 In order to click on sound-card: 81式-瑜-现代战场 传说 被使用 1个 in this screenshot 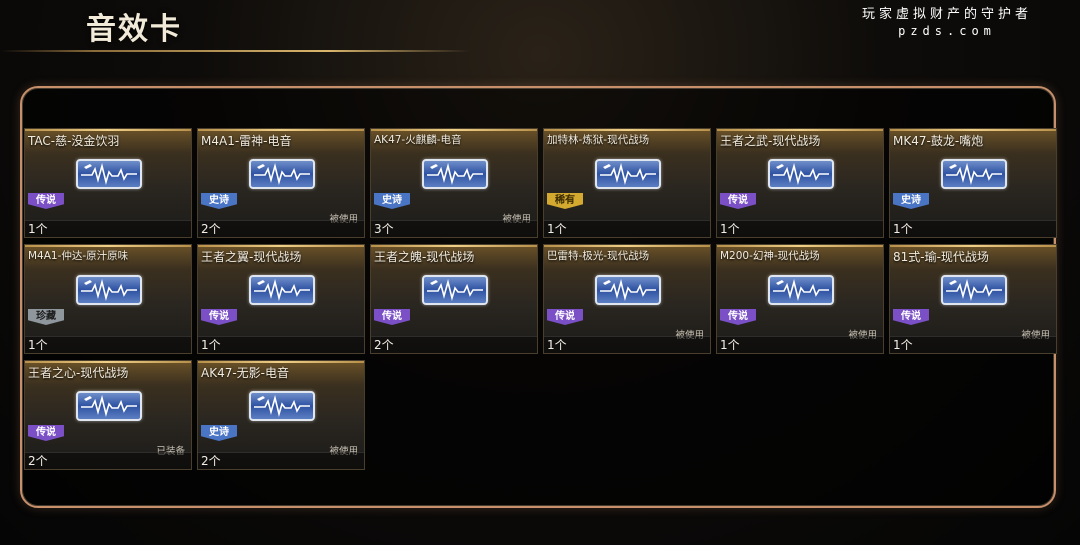, I will do `click(973, 299)`.